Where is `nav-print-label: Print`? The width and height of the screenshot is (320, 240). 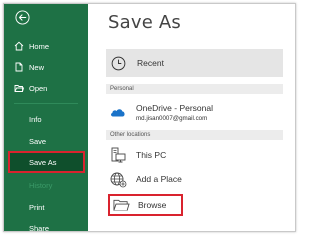 nav-print-label: Print is located at coordinates (37, 207).